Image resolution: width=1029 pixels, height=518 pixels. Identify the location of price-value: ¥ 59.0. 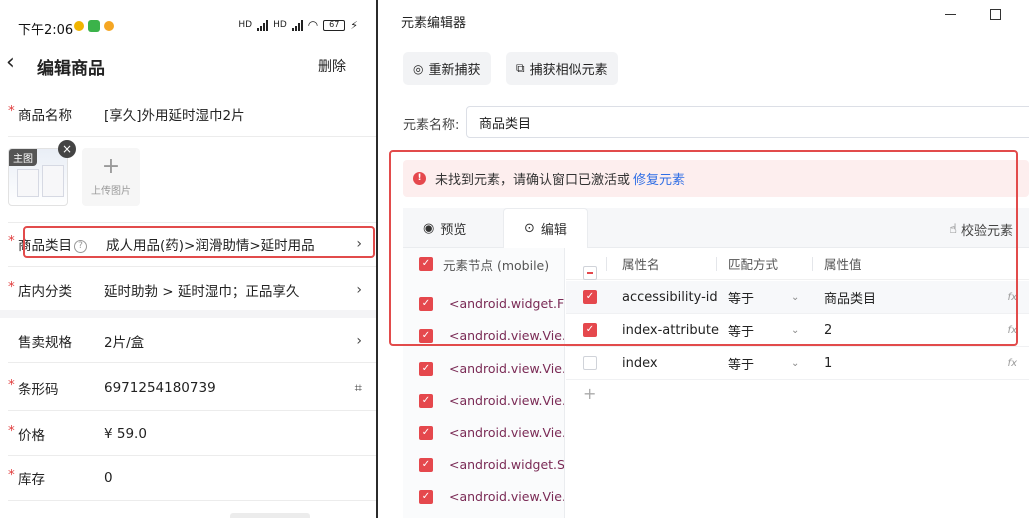
(125, 434).